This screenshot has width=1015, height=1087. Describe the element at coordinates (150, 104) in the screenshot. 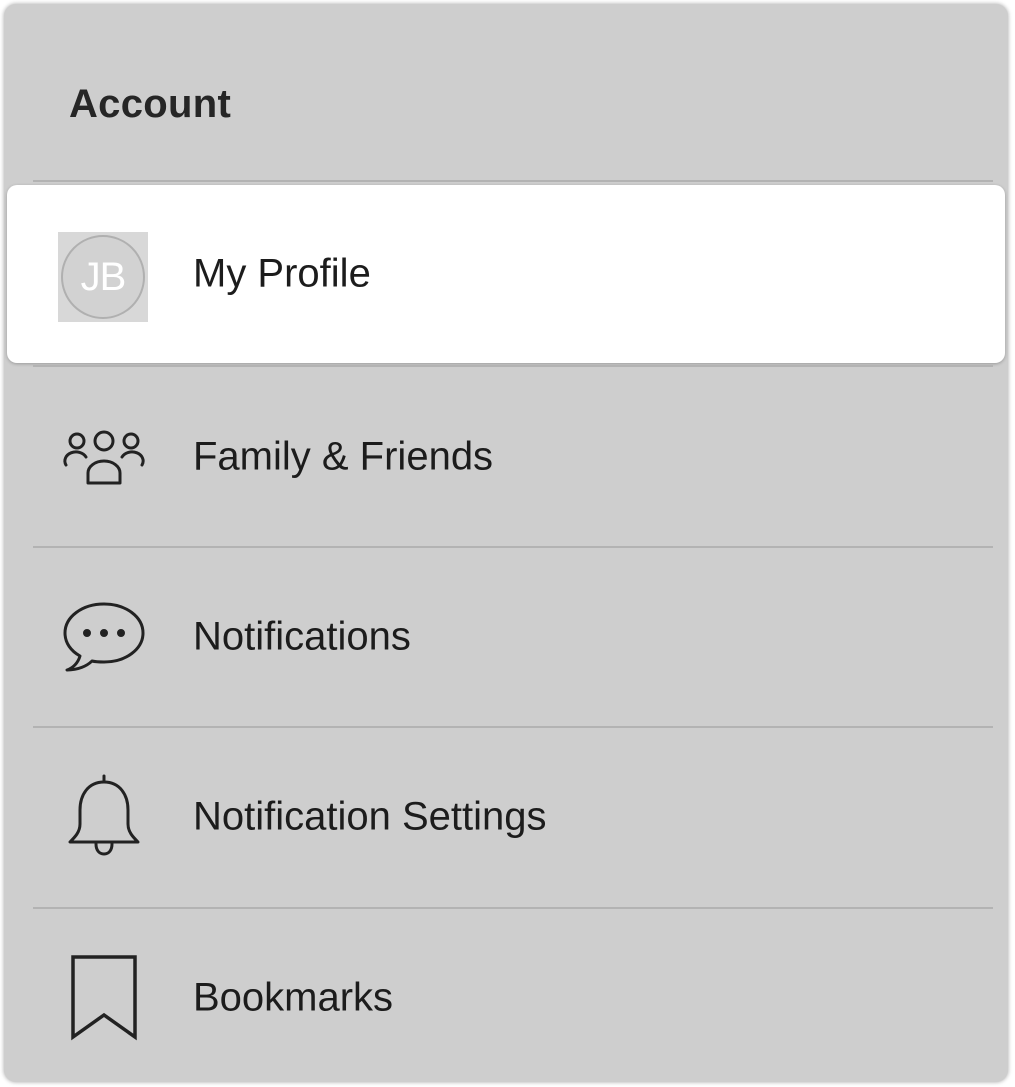

I see `section-title: Account` at that location.